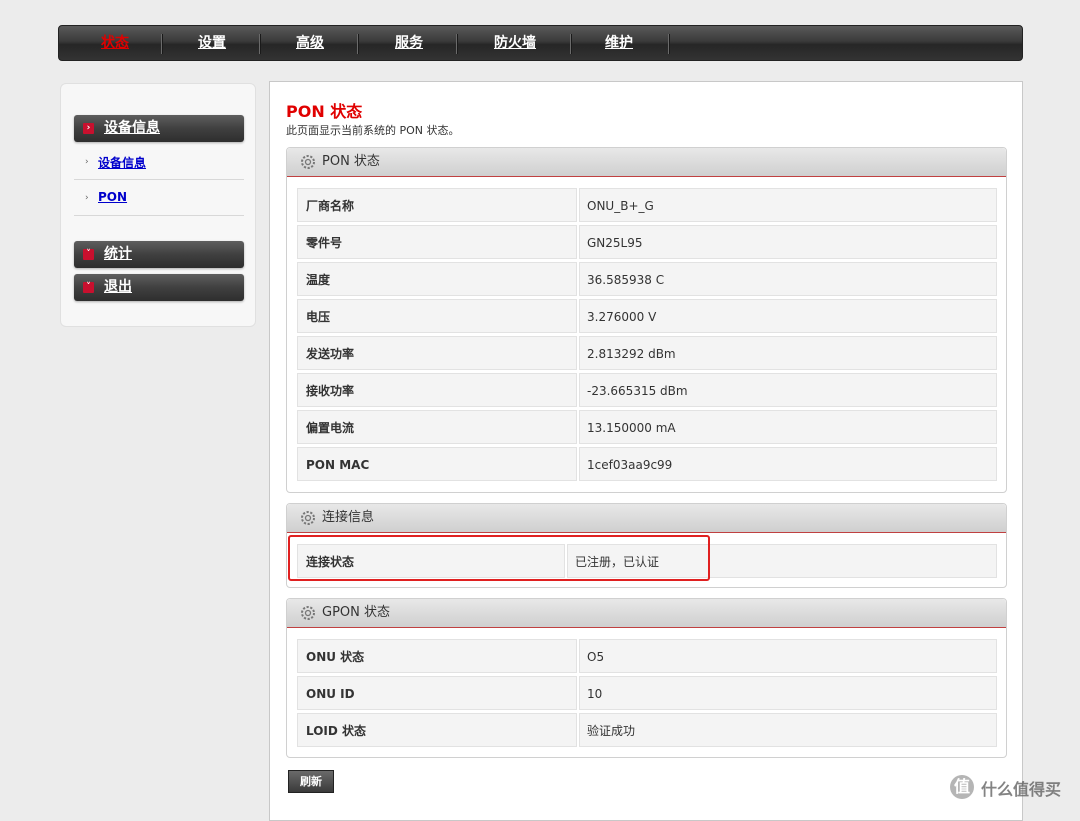 Image resolution: width=1080 pixels, height=821 pixels. I want to click on table-row: LOID 状态 验证成功, so click(647, 730).